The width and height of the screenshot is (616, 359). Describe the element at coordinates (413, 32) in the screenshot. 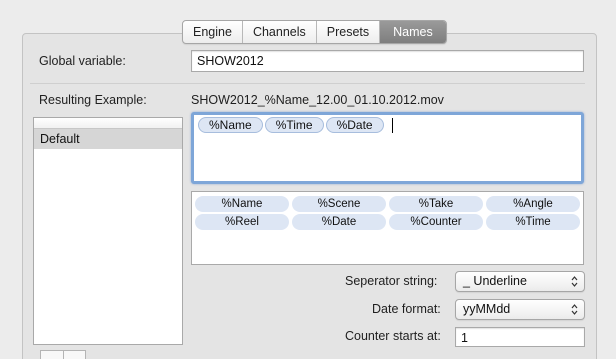

I see `tab-names: Names` at that location.